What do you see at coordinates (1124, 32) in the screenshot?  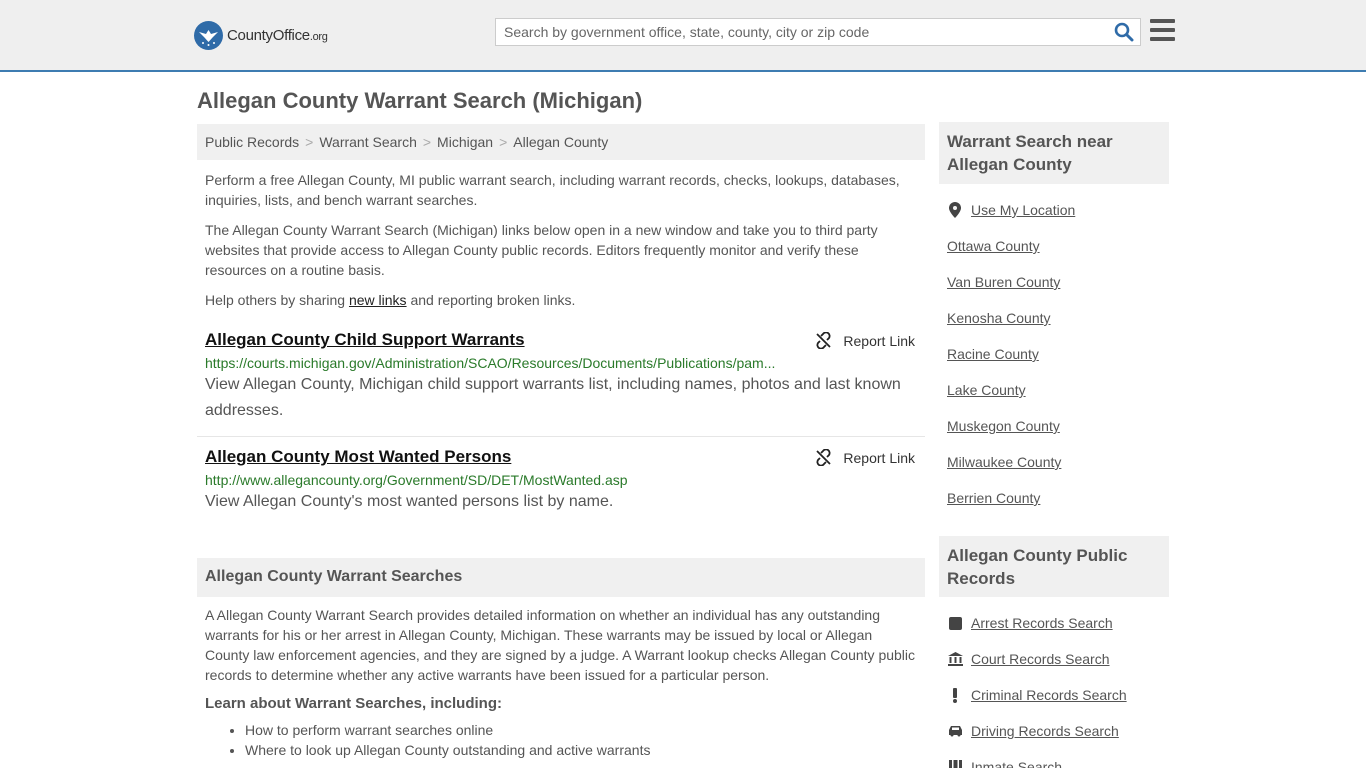 I see `search-icon` at bounding box center [1124, 32].